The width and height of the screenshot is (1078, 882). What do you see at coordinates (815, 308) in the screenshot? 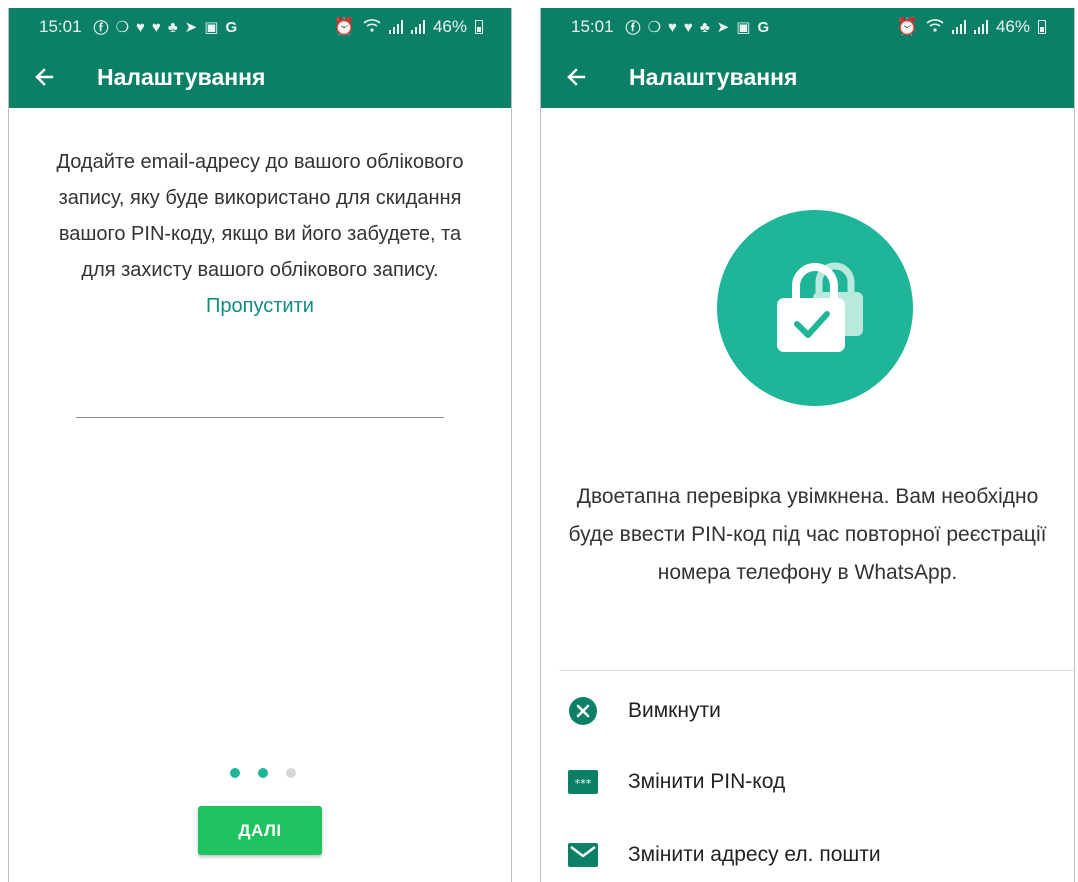
I see `lock-icon` at bounding box center [815, 308].